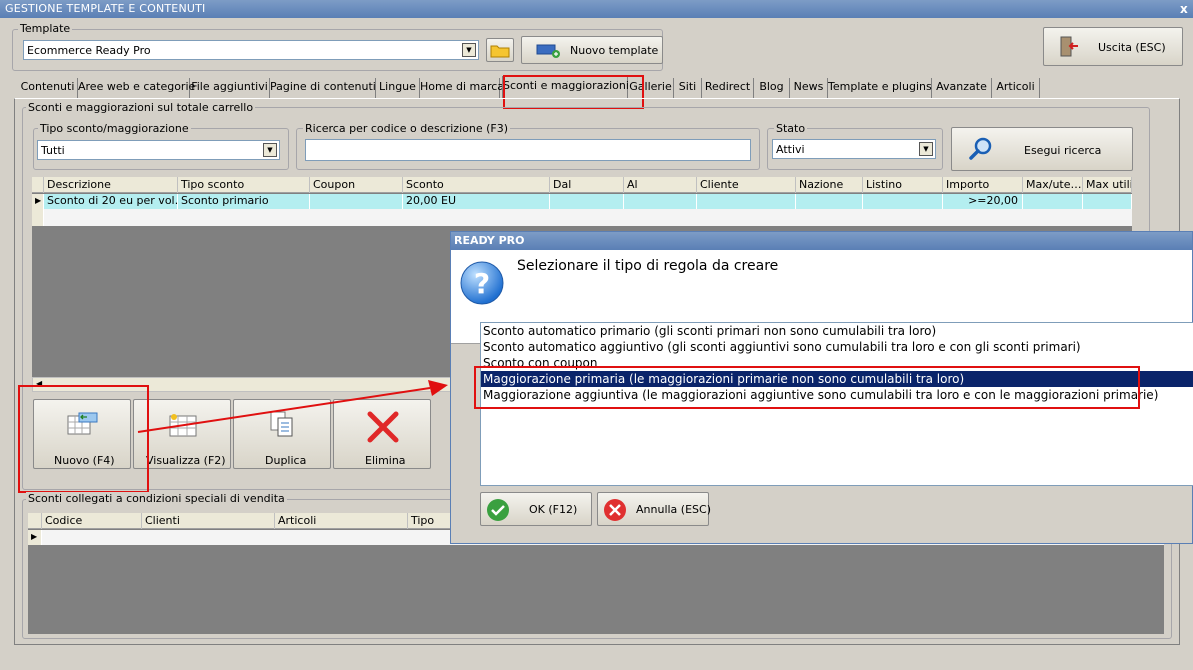 The height and width of the screenshot is (670, 1193). I want to click on col-coupon: Coupon, so click(356, 185).